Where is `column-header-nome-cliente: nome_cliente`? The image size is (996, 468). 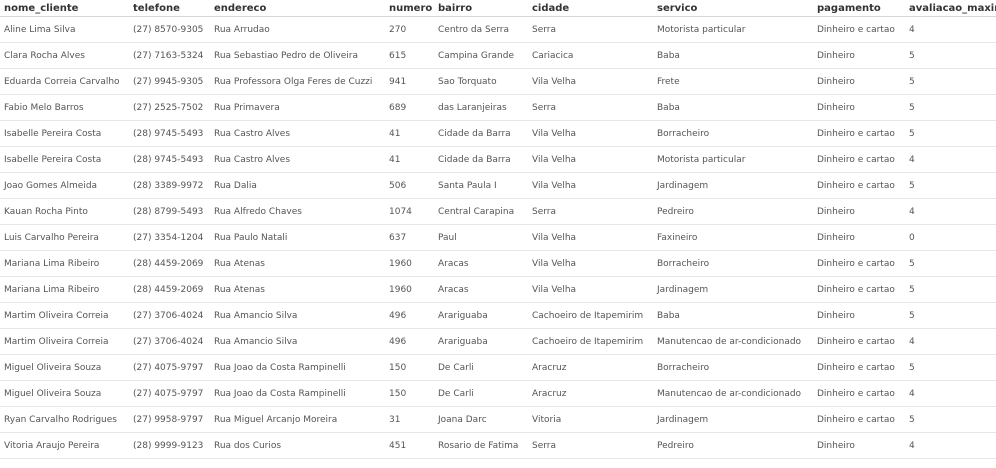 column-header-nome-cliente: nome_cliente is located at coordinates (64, 8).